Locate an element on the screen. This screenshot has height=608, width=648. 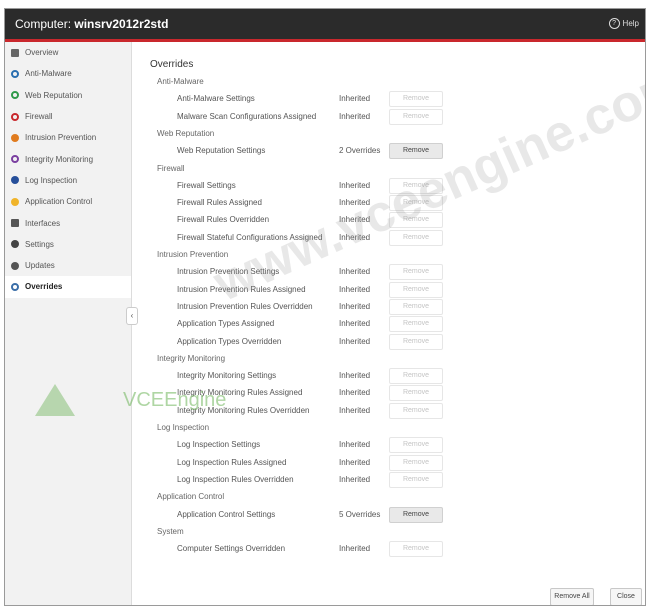
sidebar-item-log-inspection: Log Inspection is located at coordinates (68, 180).